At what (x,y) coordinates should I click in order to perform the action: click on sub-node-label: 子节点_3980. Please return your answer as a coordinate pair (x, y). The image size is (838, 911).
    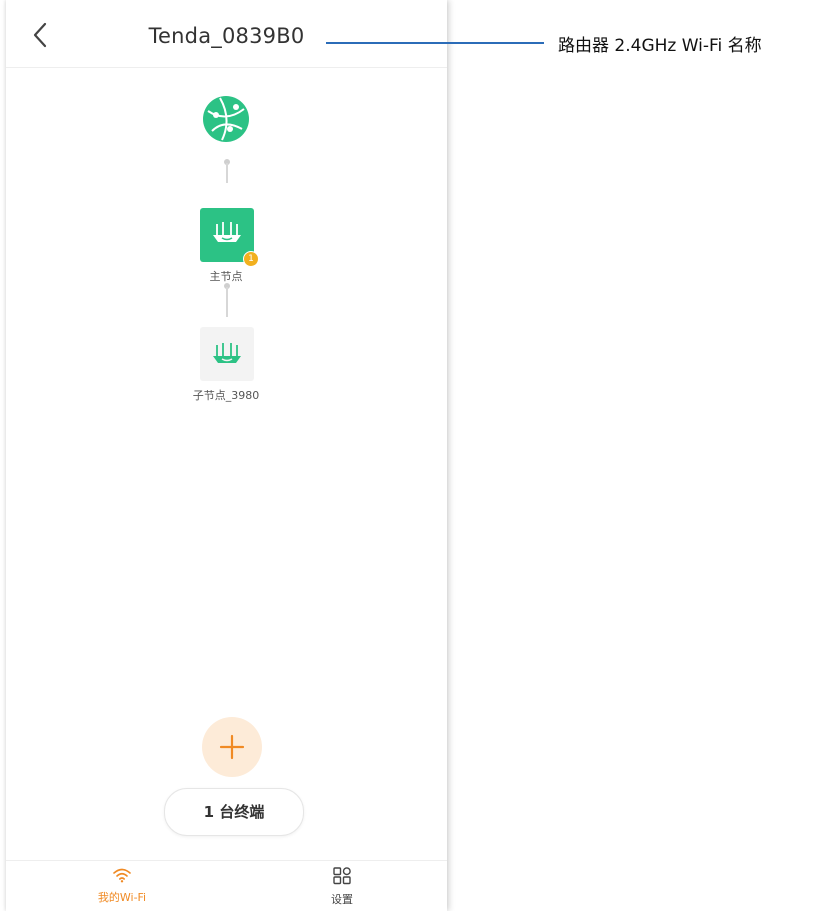
    Looking at the image, I should click on (226, 395).